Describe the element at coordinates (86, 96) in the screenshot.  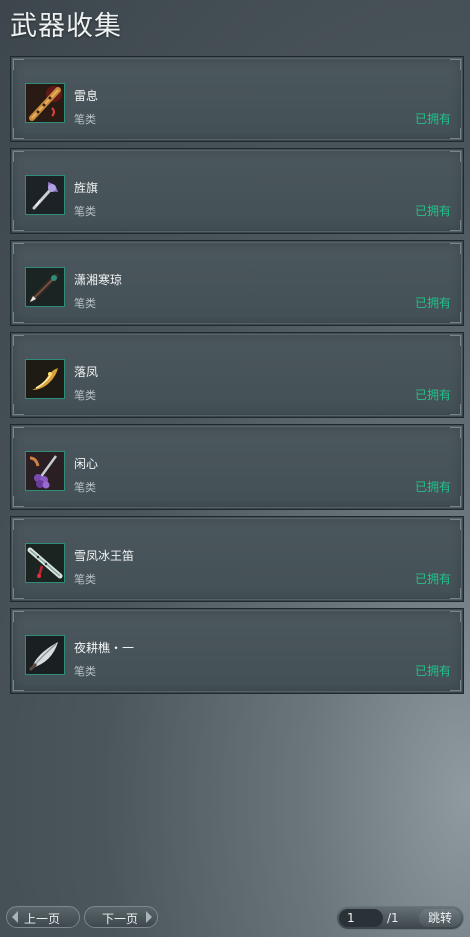
I see `weapon-name: 雷息` at that location.